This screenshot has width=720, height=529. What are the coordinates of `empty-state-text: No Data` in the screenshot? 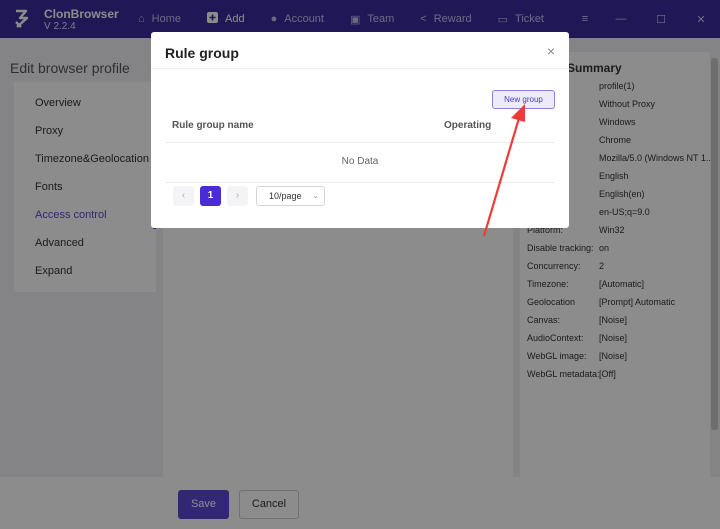 It's located at (360, 161).